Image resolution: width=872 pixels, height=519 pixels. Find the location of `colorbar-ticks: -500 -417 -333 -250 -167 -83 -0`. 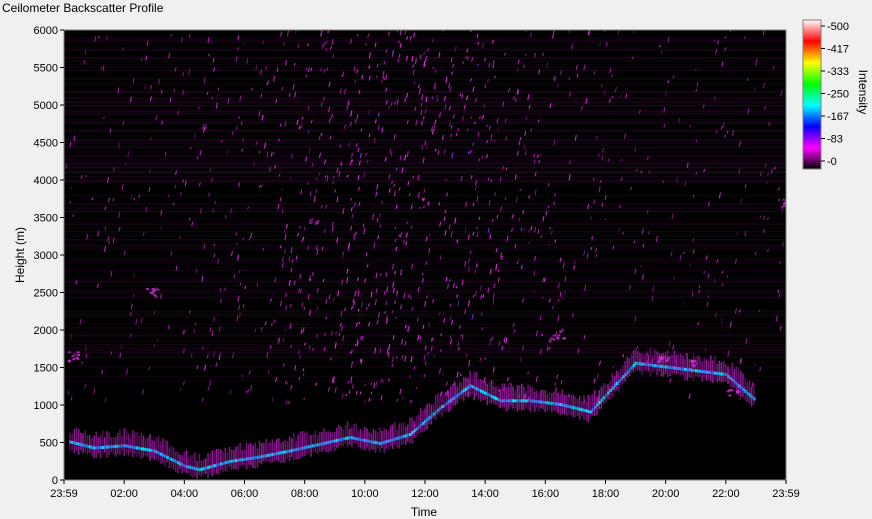

colorbar-ticks: -500 -417 -333 -250 -167 -83 -0 is located at coordinates (835, 94).